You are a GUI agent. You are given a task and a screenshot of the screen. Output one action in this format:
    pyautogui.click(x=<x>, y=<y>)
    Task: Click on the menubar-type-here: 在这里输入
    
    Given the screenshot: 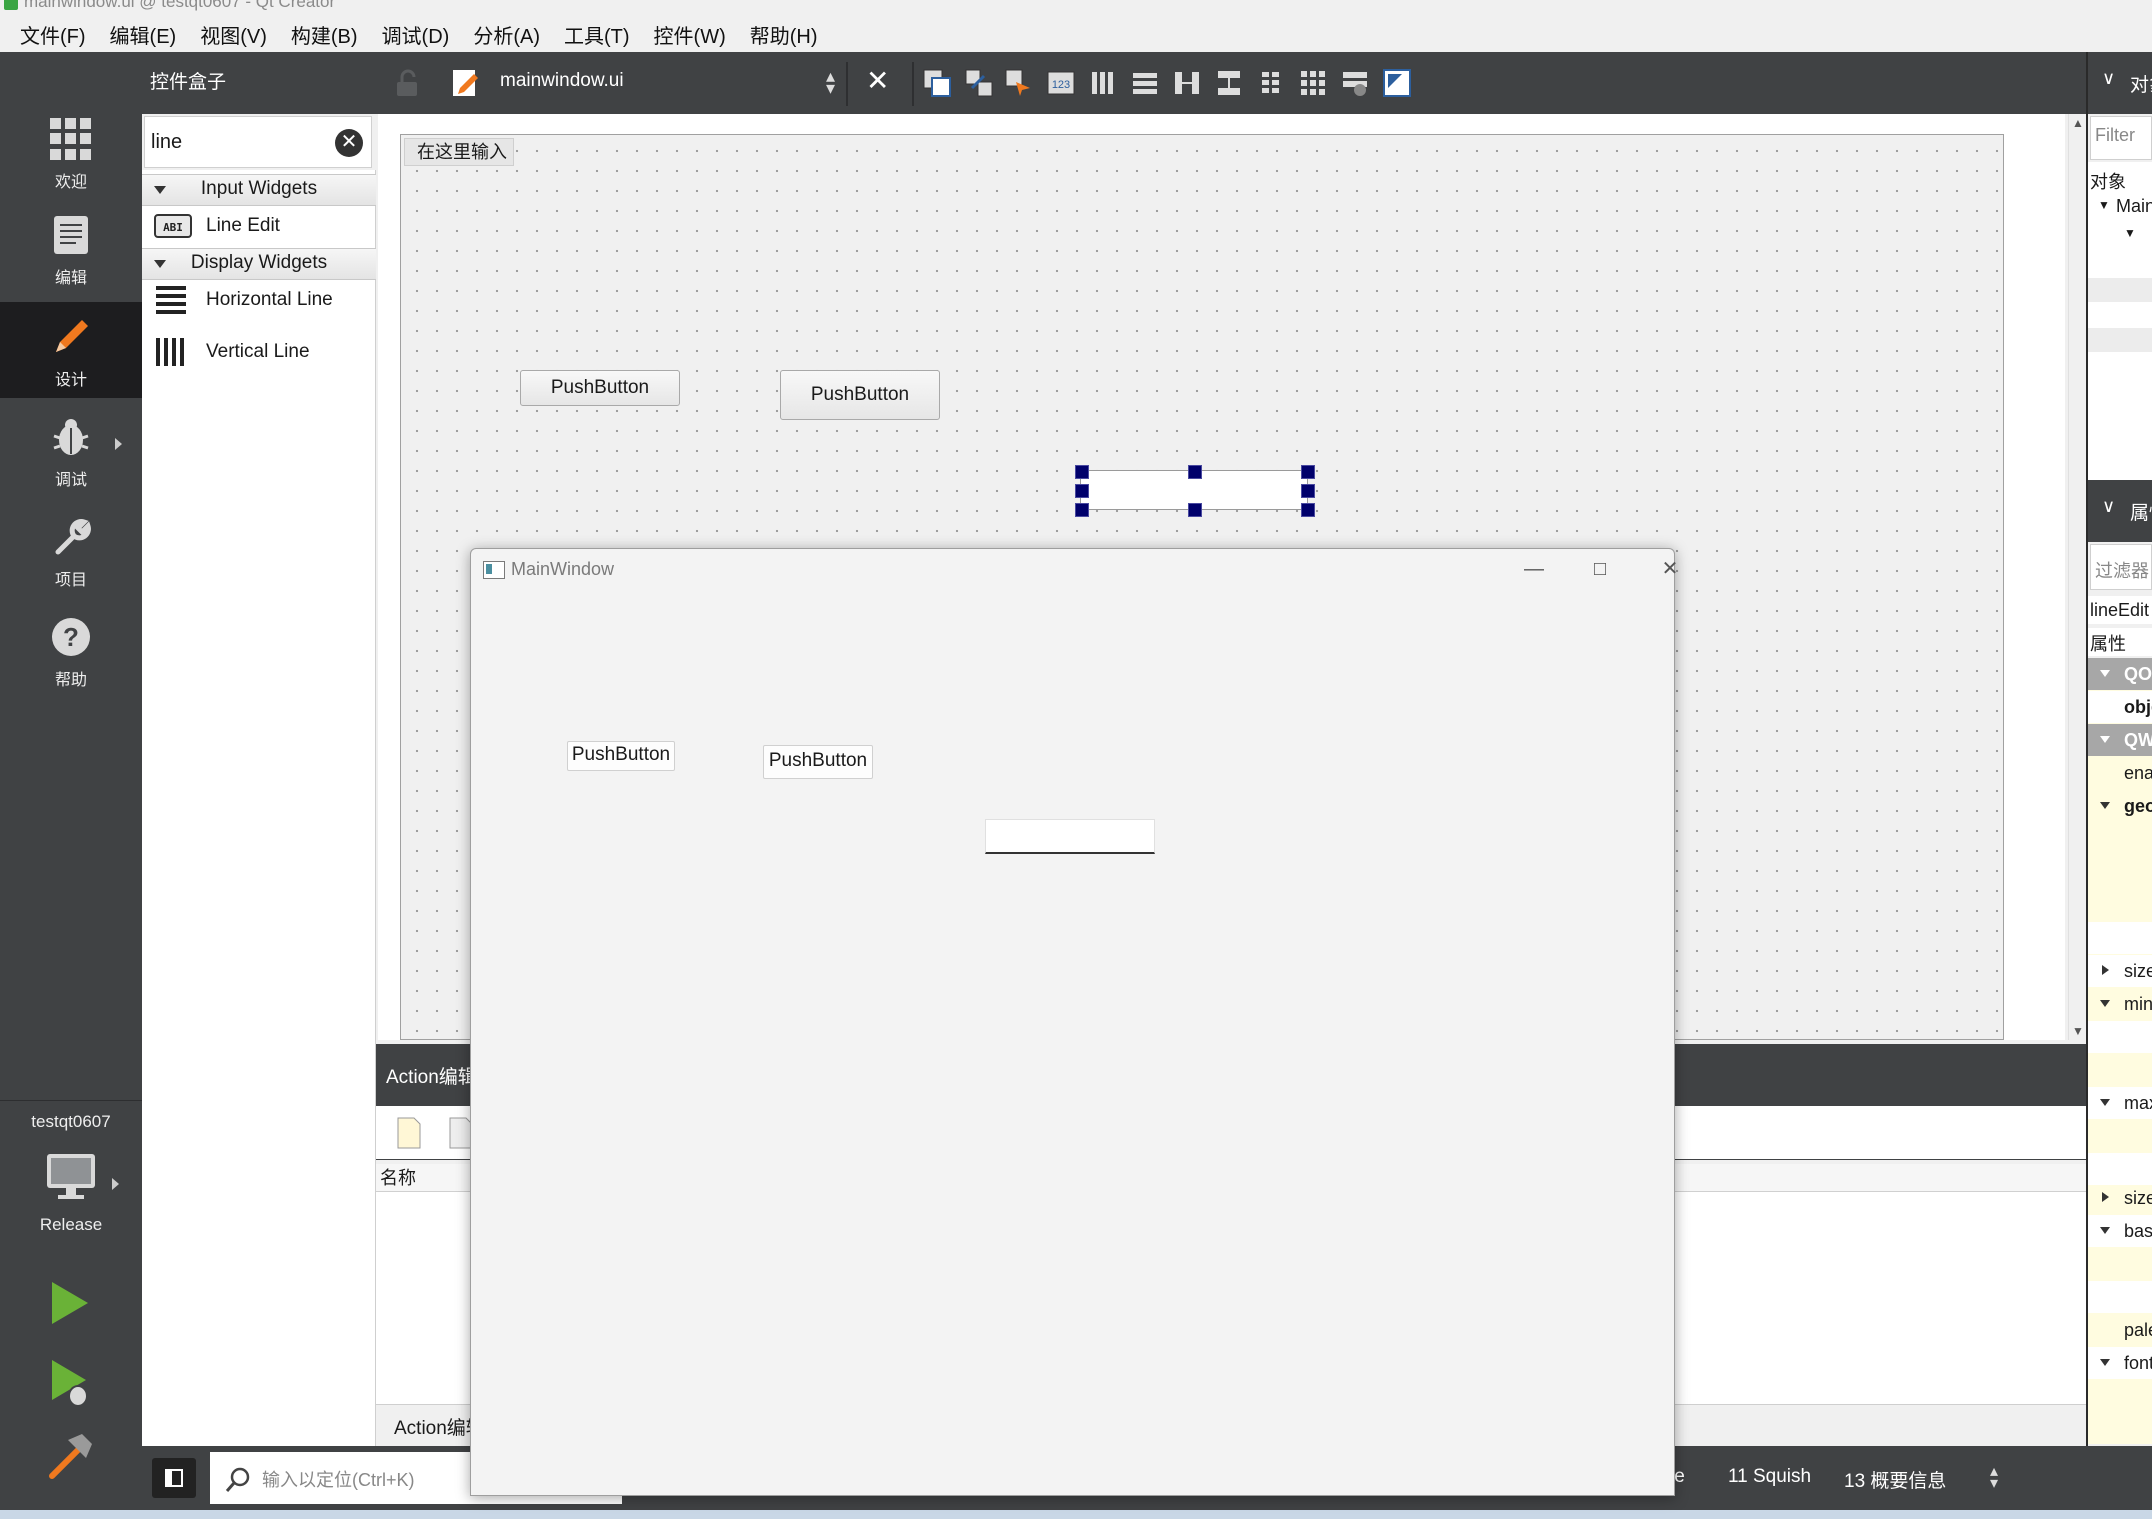 What is the action you would take?
    pyautogui.click(x=459, y=152)
    